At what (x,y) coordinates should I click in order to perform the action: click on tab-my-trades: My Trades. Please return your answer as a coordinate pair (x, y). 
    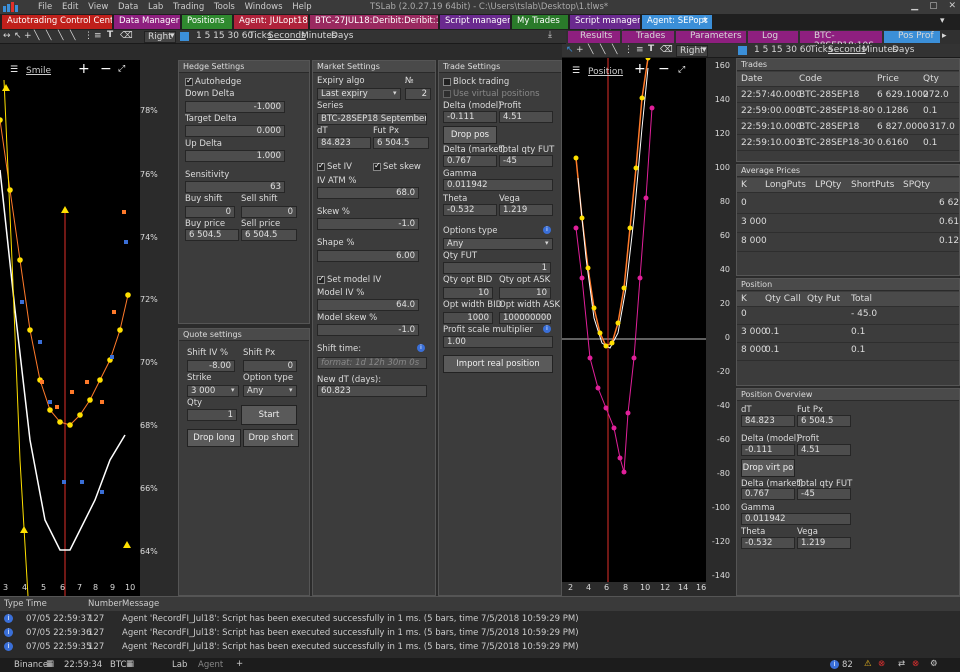
    Looking at the image, I should click on (540, 22).